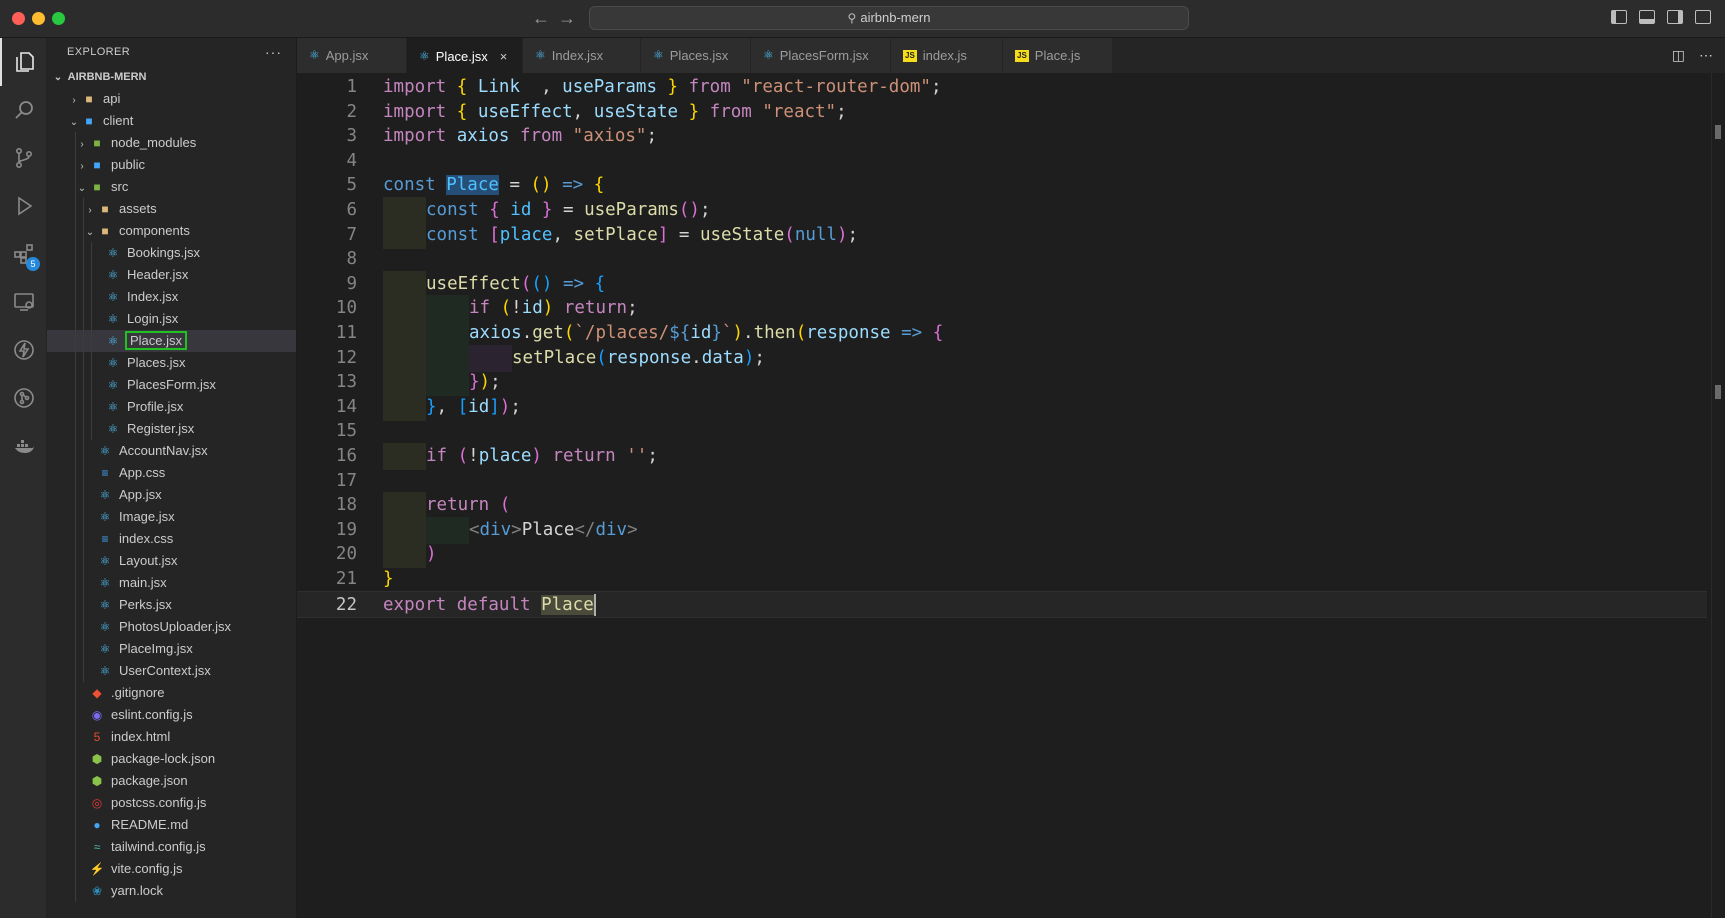 The width and height of the screenshot is (1725, 918). What do you see at coordinates (171, 671) in the screenshot?
I see `file-usercontext: ⚛ UserContext.jsx` at bounding box center [171, 671].